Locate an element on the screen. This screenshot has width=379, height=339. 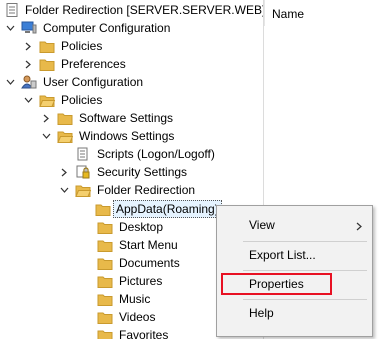
tree-item-user-policies: Policies is located at coordinates (62, 100).